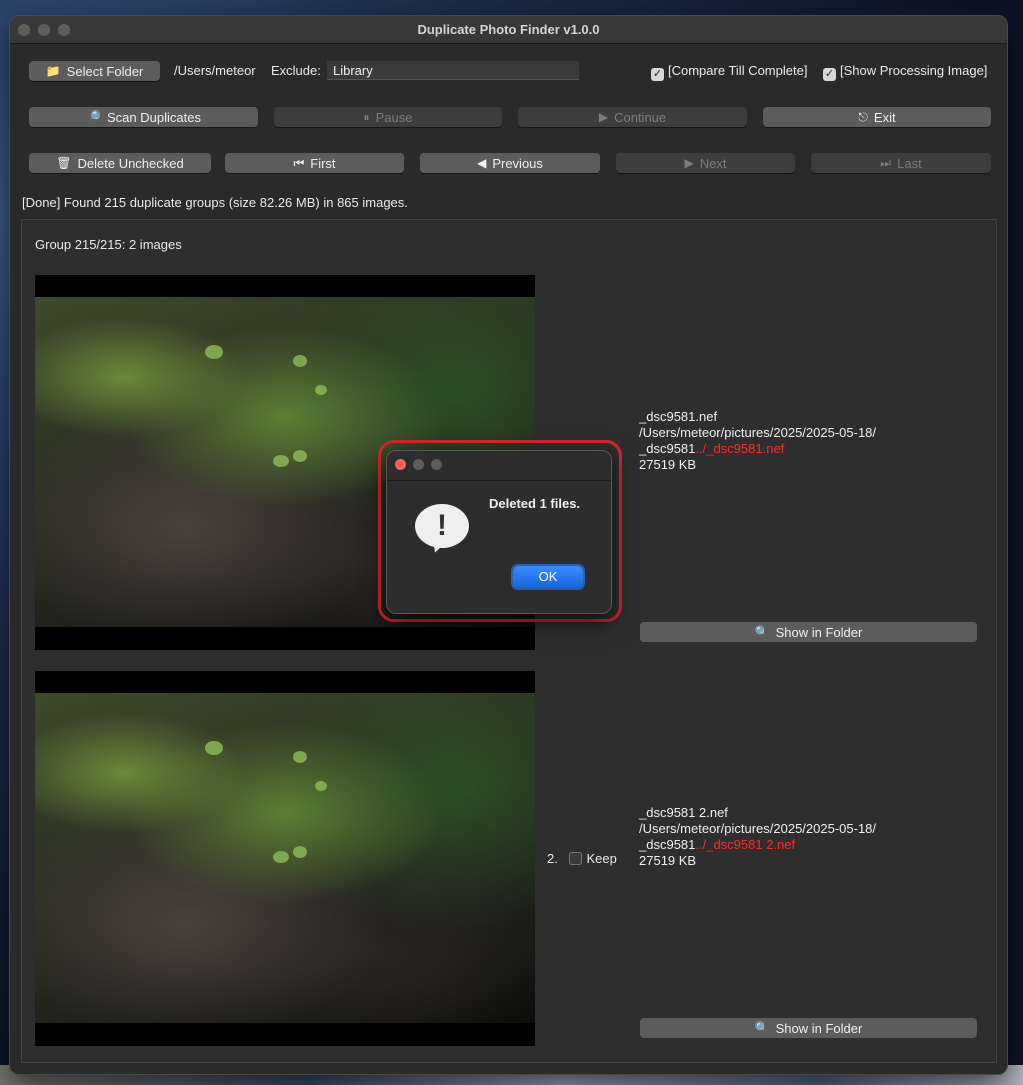  I want to click on keep-control-2: 2. Keep, so click(582, 858).